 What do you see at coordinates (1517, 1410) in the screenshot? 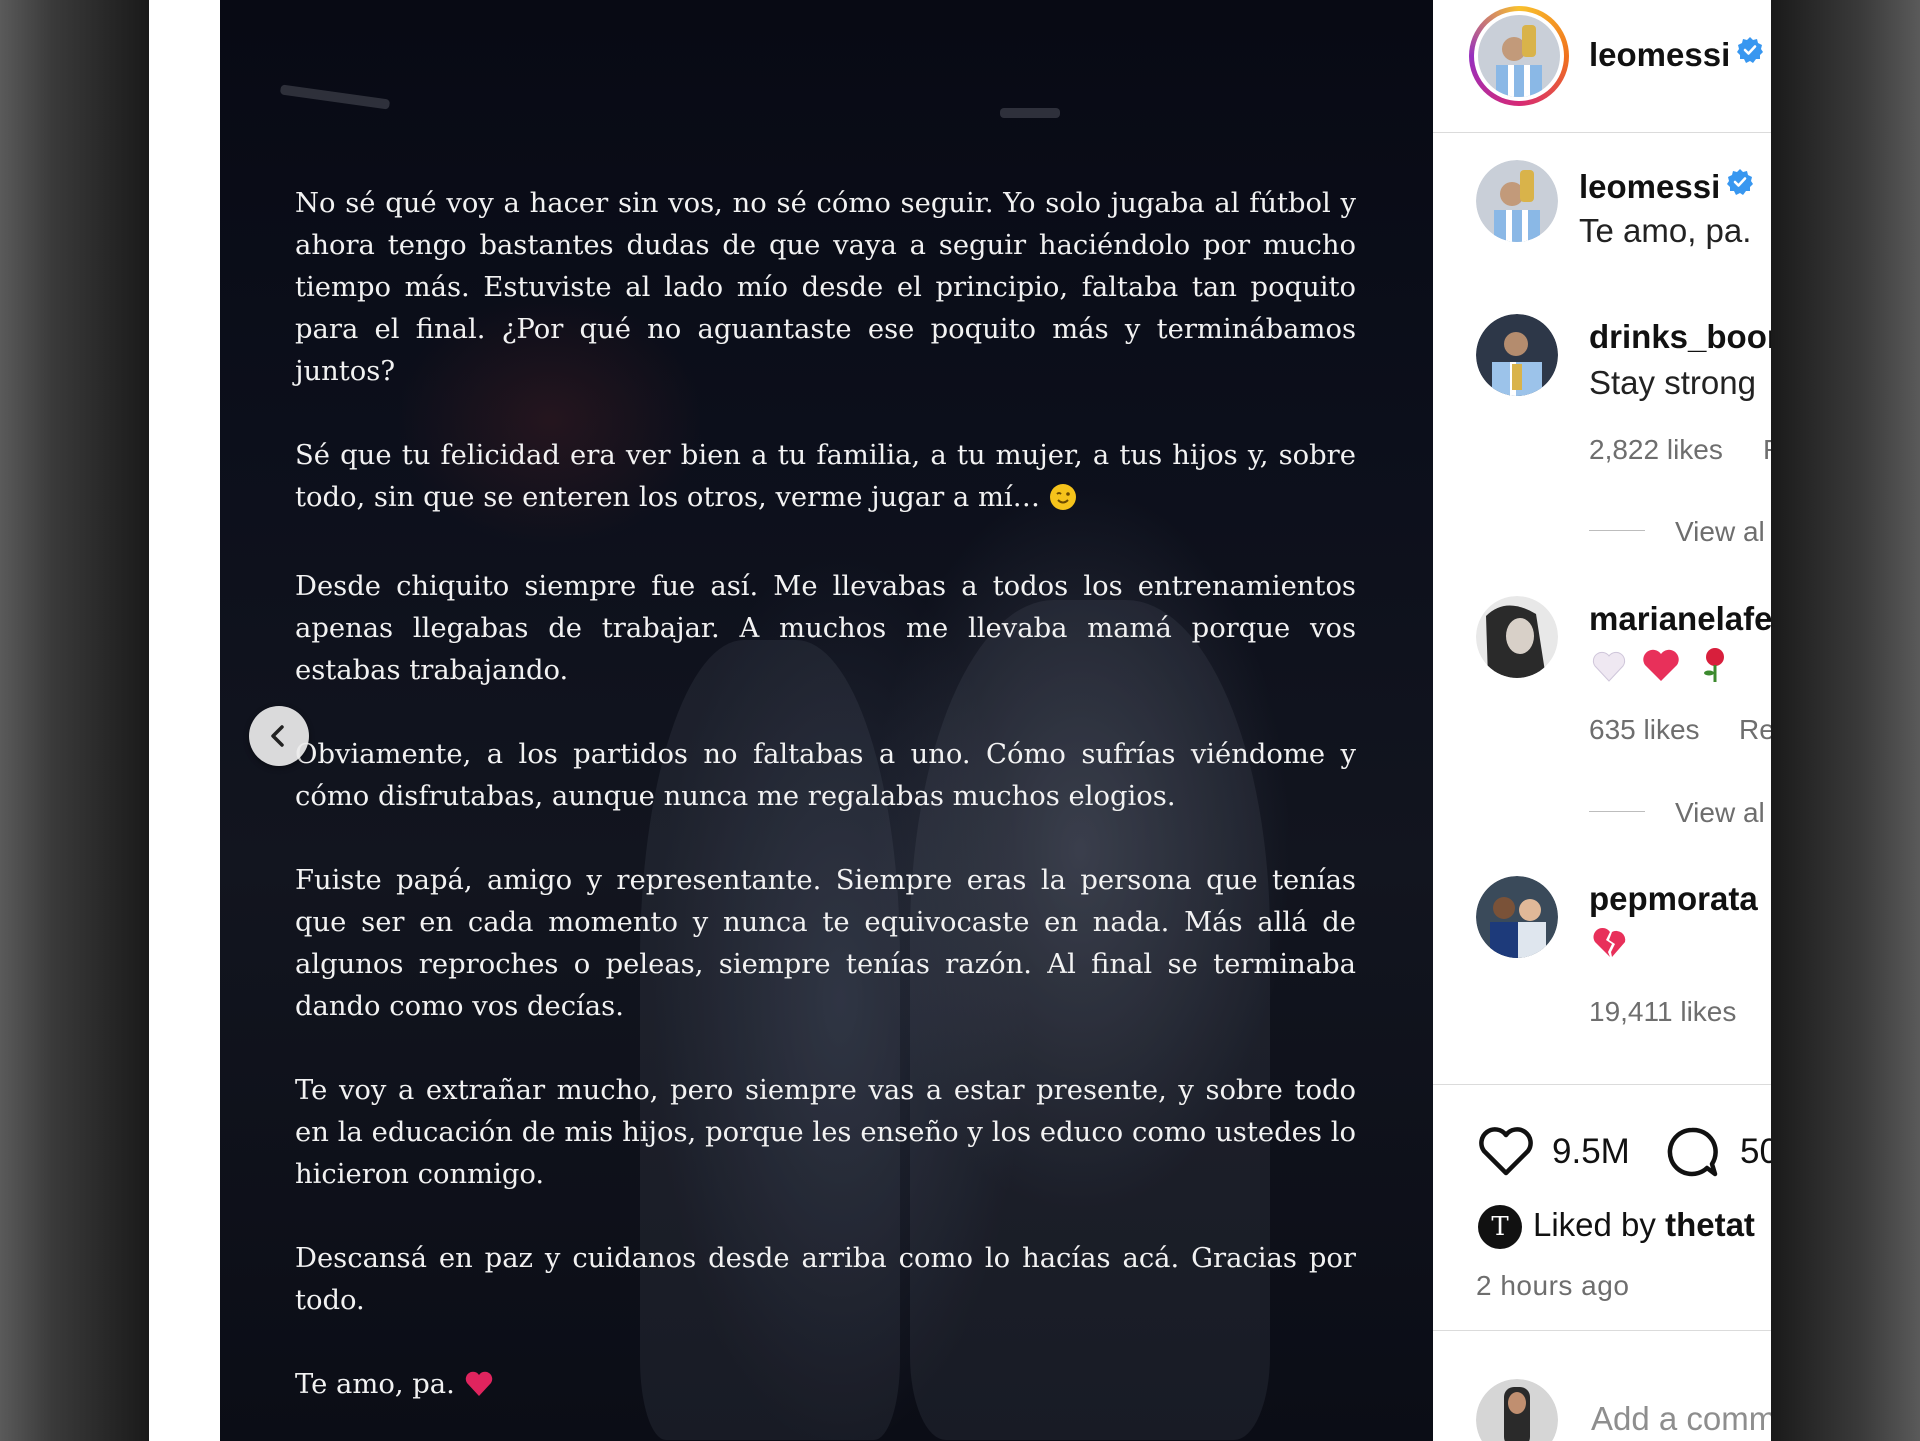
I see `current-user-avatar` at bounding box center [1517, 1410].